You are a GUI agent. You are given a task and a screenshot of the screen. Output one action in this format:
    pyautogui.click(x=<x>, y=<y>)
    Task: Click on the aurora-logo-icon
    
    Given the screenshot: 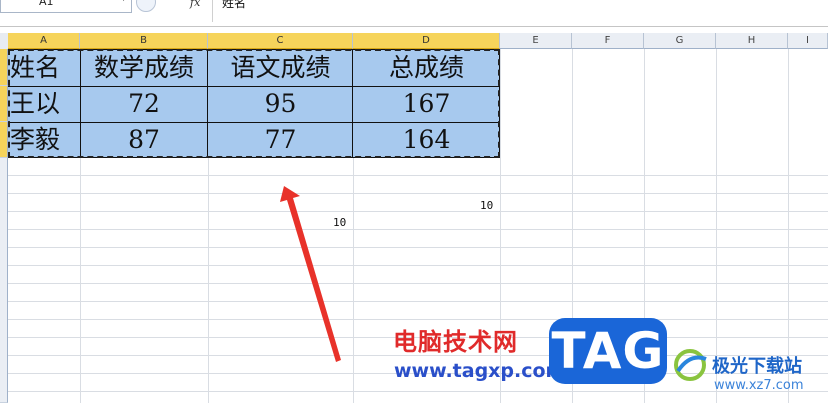 What is the action you would take?
    pyautogui.click(x=690, y=365)
    